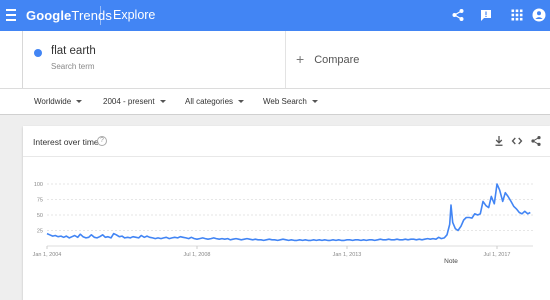 The image size is (550, 300). What do you see at coordinates (497, 255) in the screenshot?
I see `x-tick-label: Jul 1, 2017` at bounding box center [497, 255].